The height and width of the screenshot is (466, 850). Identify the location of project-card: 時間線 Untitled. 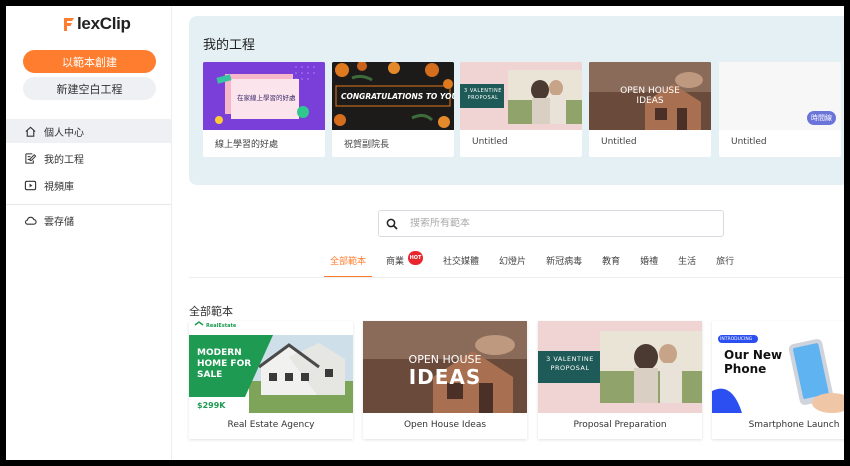
(780, 109).